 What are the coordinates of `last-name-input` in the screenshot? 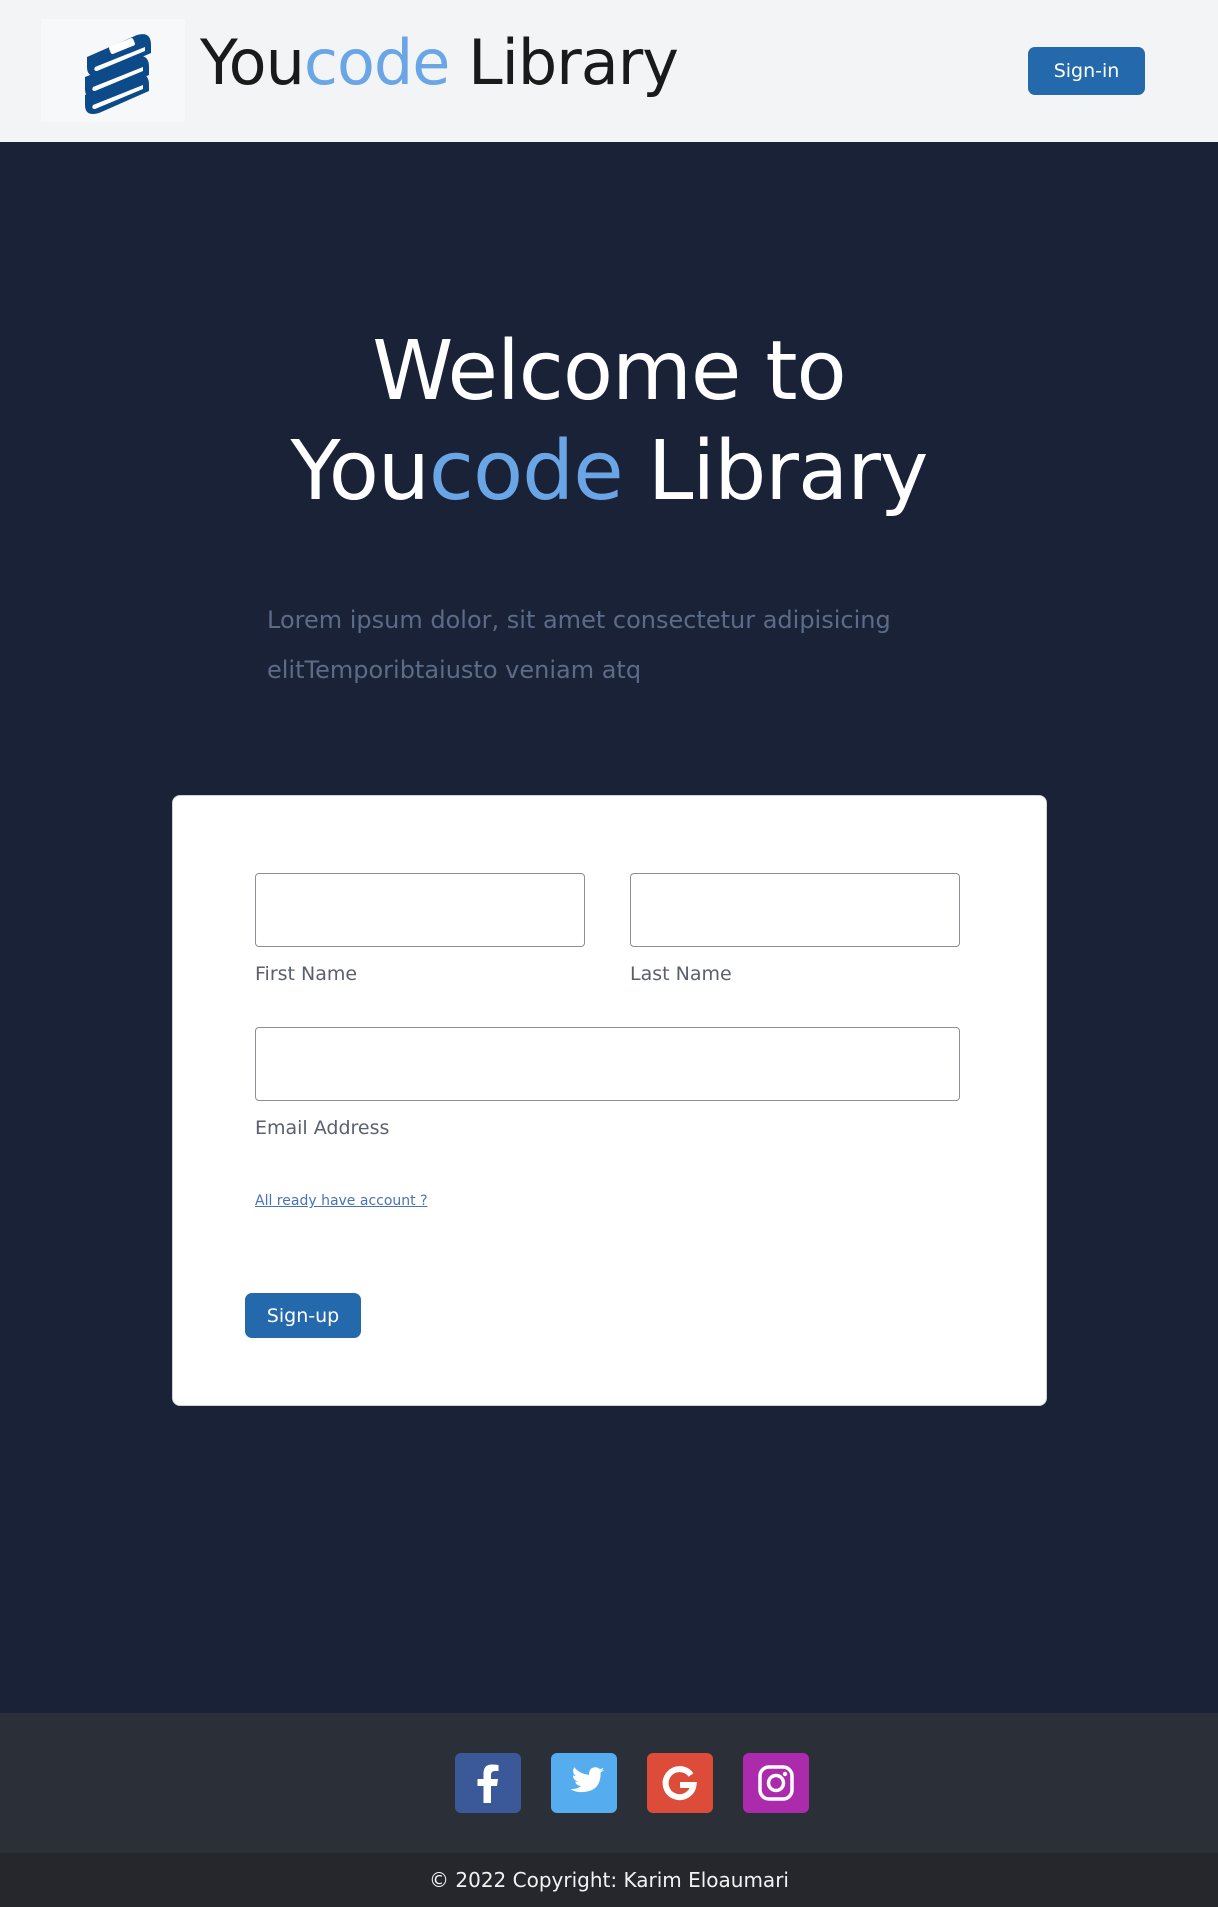 It's located at (795, 910).